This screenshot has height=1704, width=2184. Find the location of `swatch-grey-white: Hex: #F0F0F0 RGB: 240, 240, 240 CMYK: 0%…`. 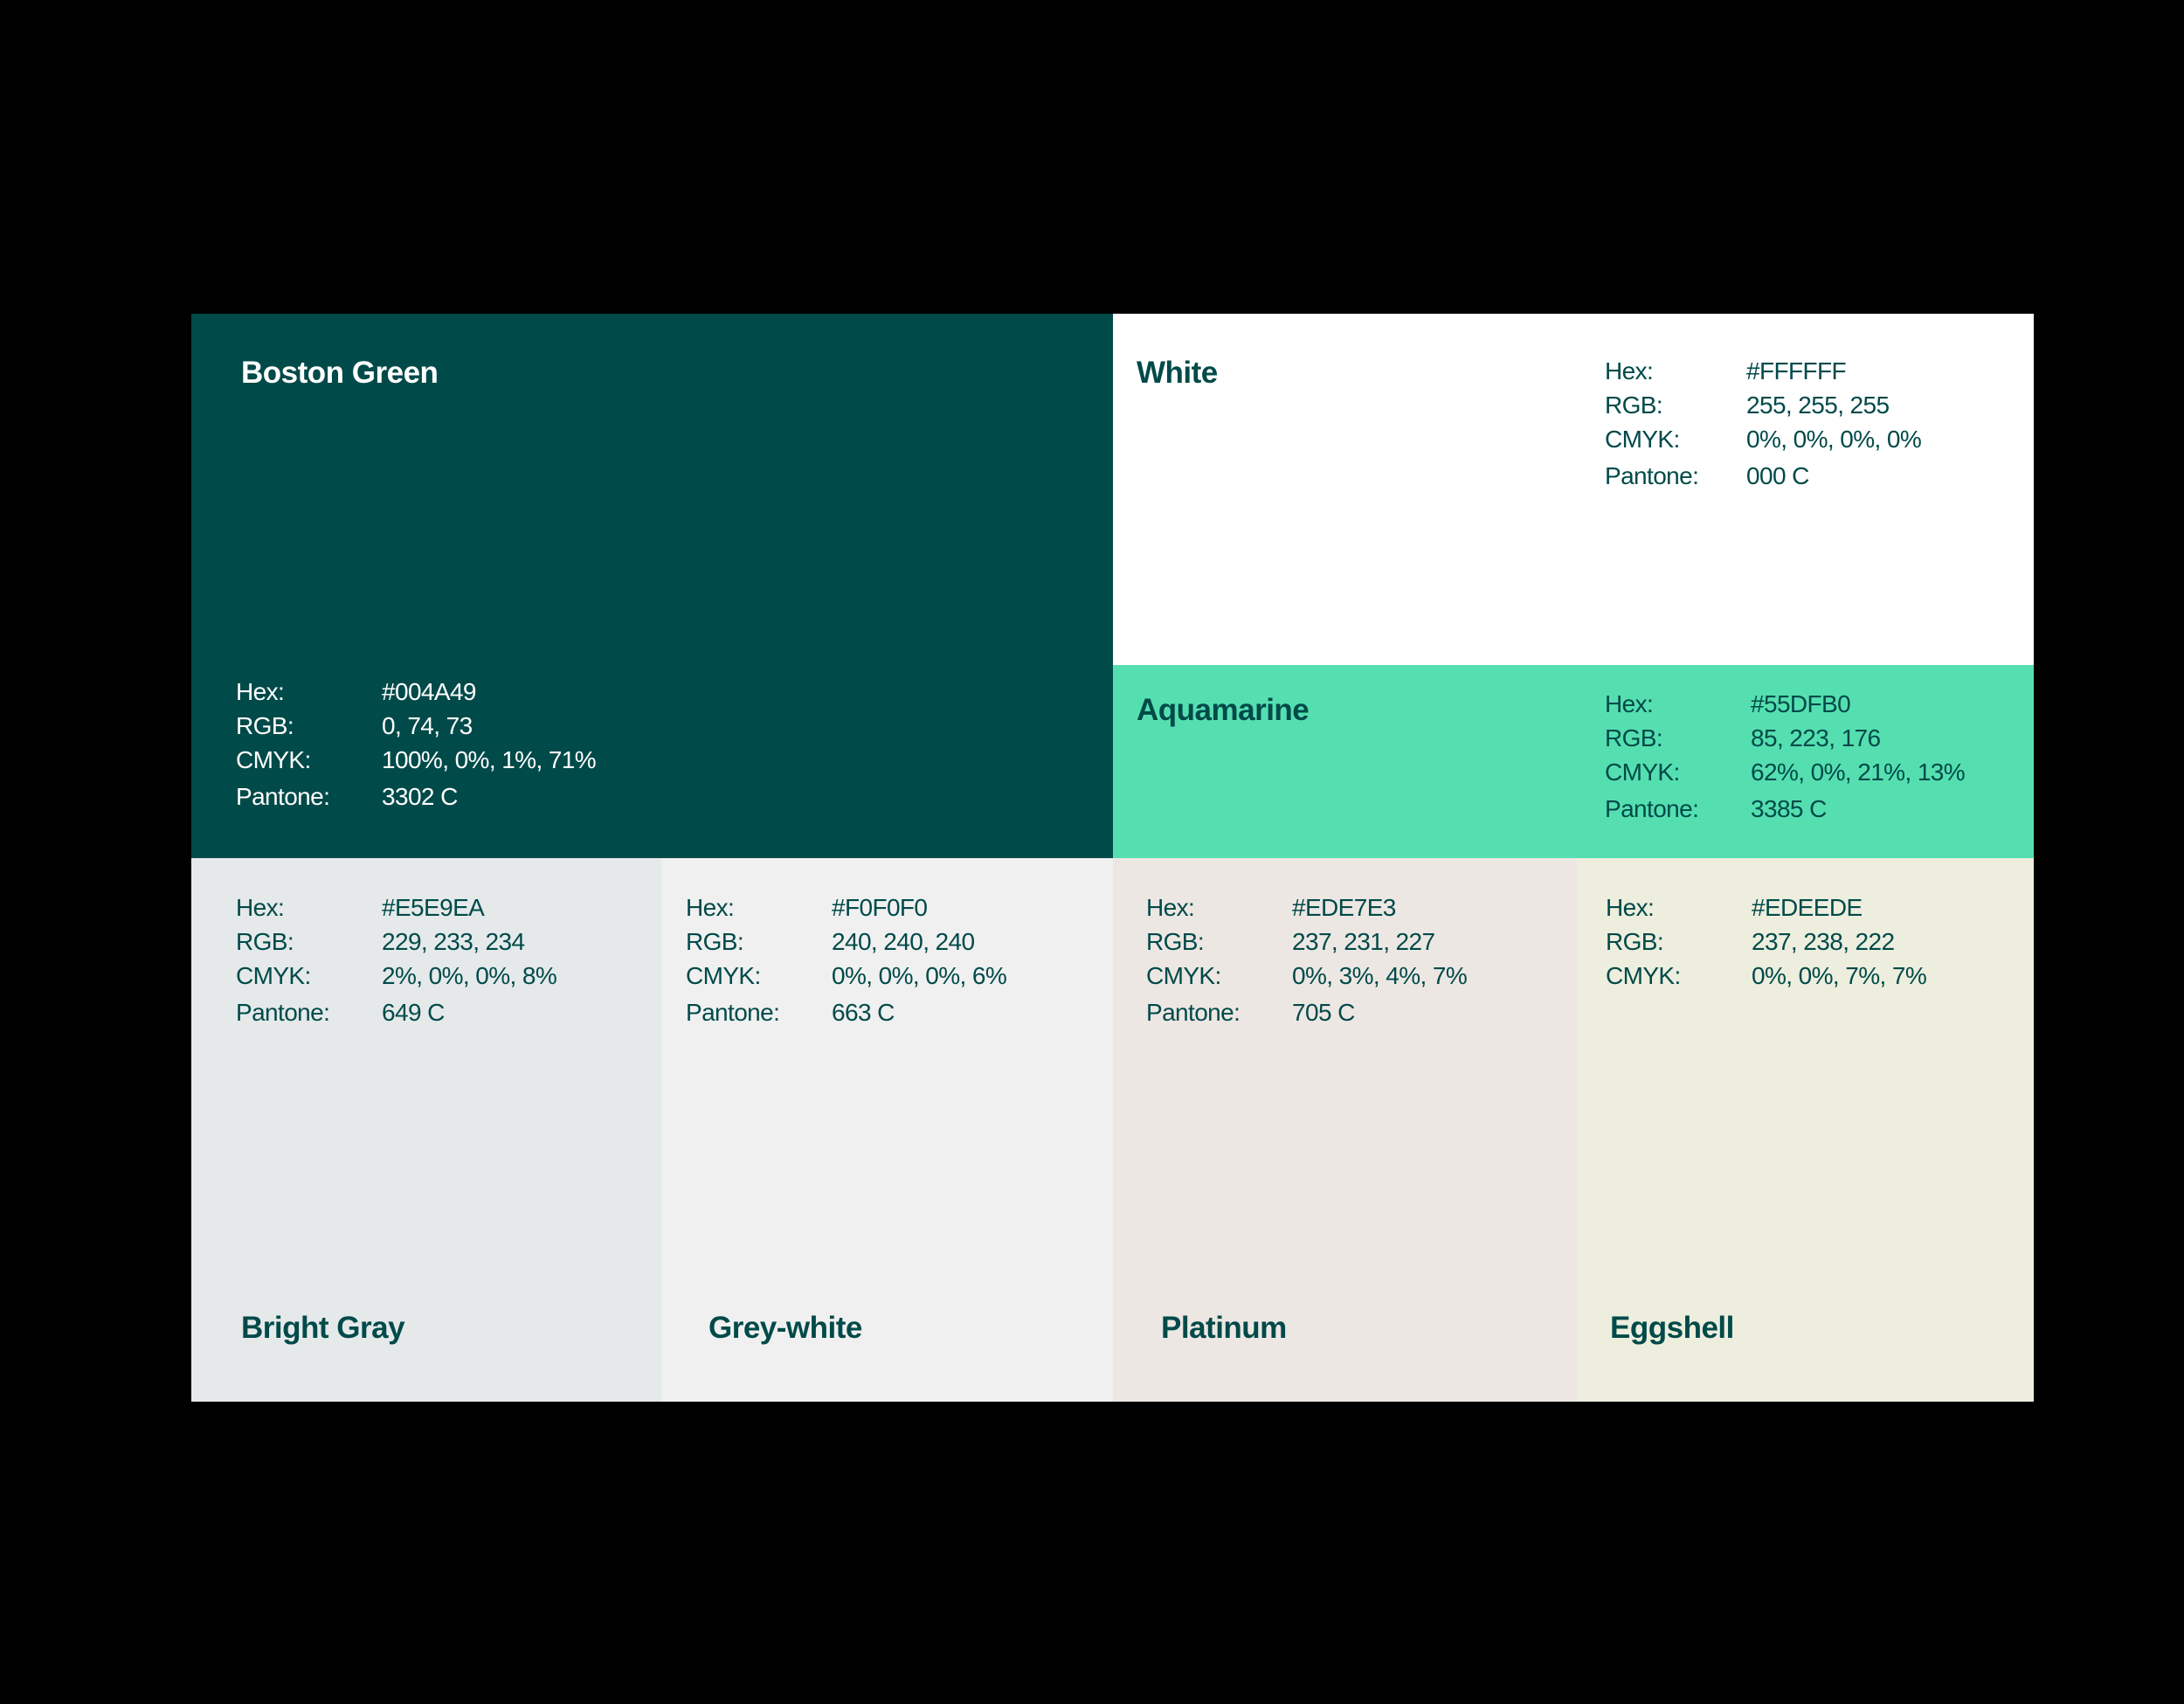

swatch-grey-white: Hex: #F0F0F0 RGB: 240, 240, 240 CMYK: 0%… is located at coordinates (887, 1130).